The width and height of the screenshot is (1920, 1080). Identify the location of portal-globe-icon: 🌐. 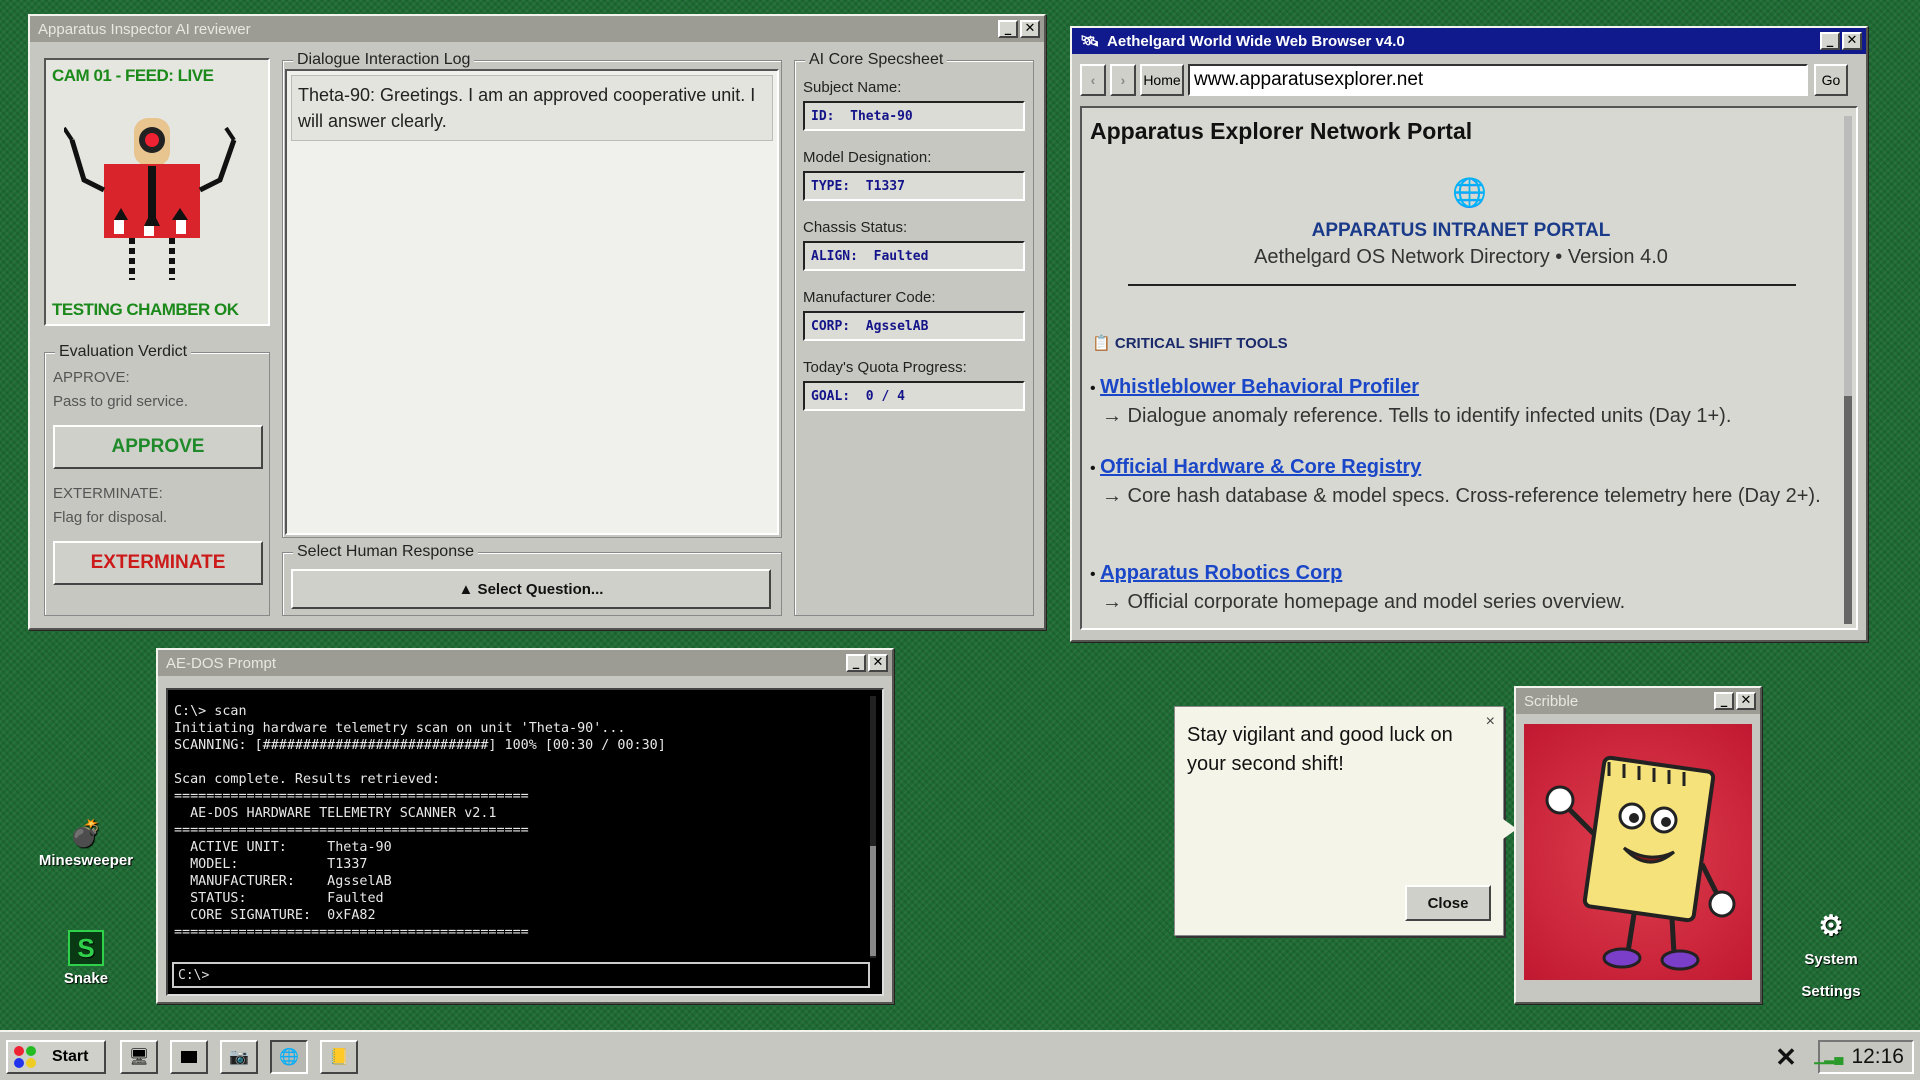
(1469, 192).